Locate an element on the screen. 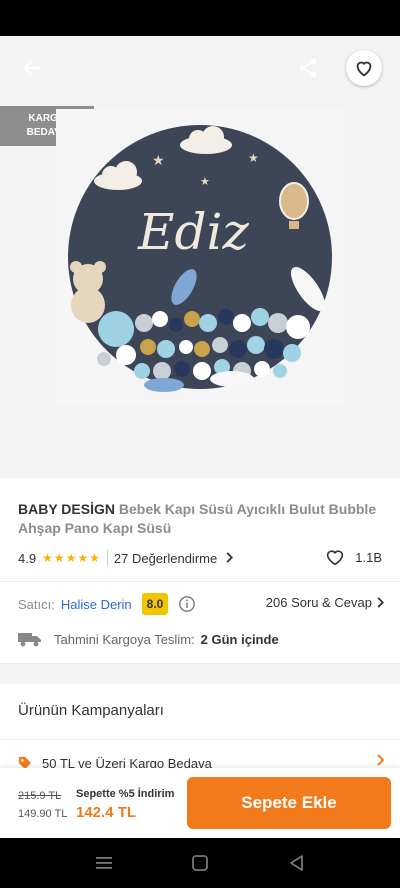 This screenshot has height=888, width=400. section-gap is located at coordinates (200, 674).